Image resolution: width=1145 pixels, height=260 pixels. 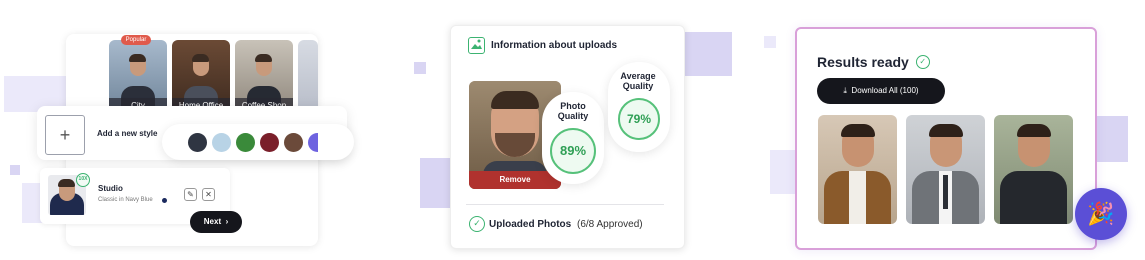 What do you see at coordinates (212, 221) in the screenshot?
I see `next-label: Next` at bounding box center [212, 221].